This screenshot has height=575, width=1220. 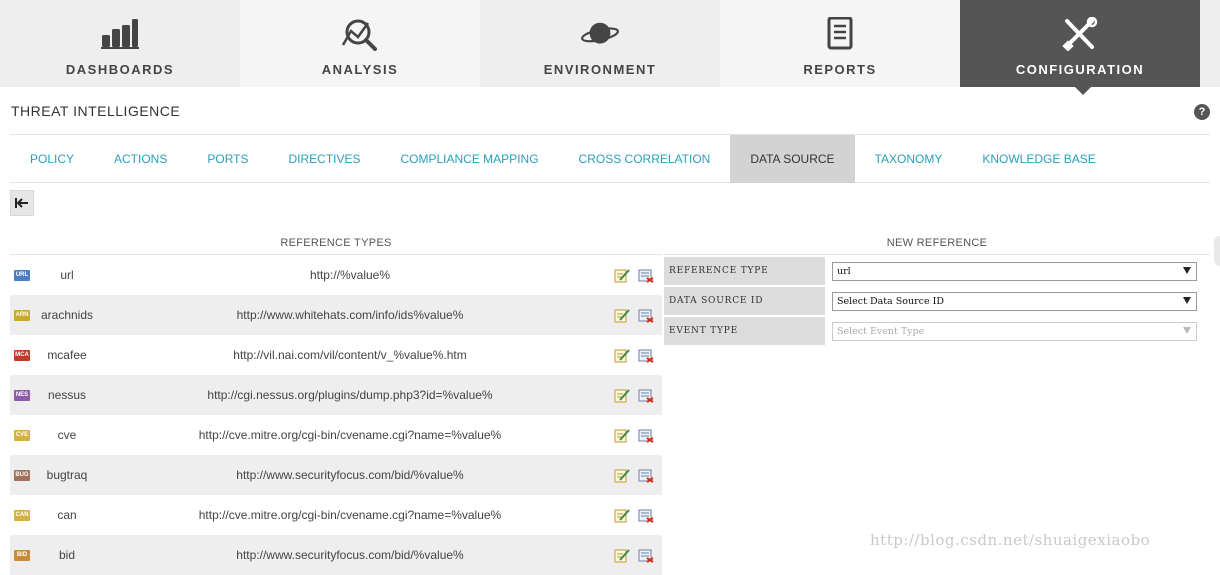 I want to click on tab-ports: PORTS, so click(x=227, y=159).